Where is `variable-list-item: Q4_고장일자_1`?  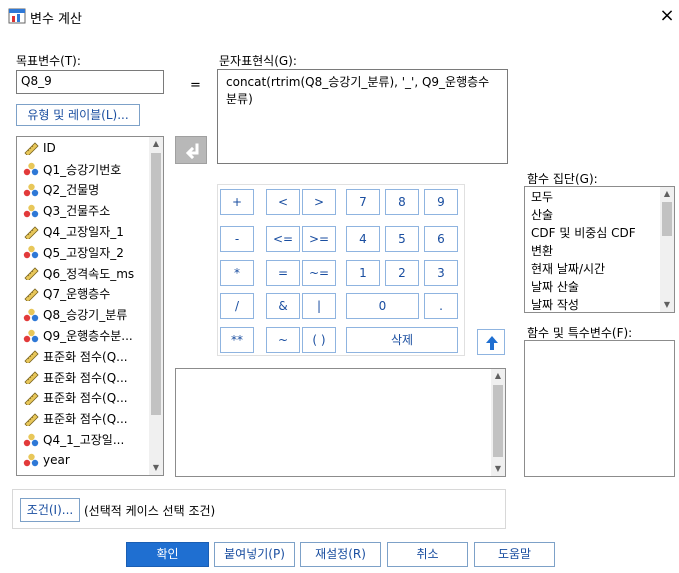
variable-list-item: Q4_고장일자_1 is located at coordinates (90, 231).